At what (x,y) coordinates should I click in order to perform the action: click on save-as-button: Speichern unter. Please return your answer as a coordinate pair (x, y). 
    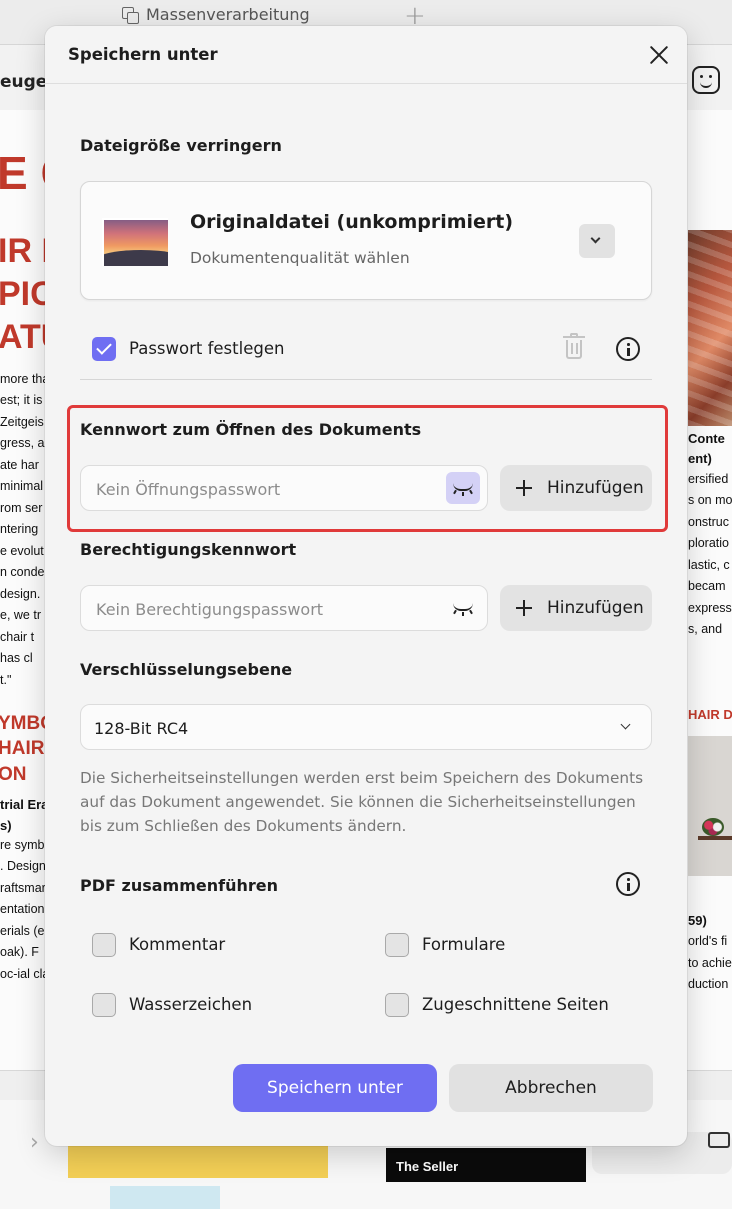
    Looking at the image, I should click on (335, 1088).